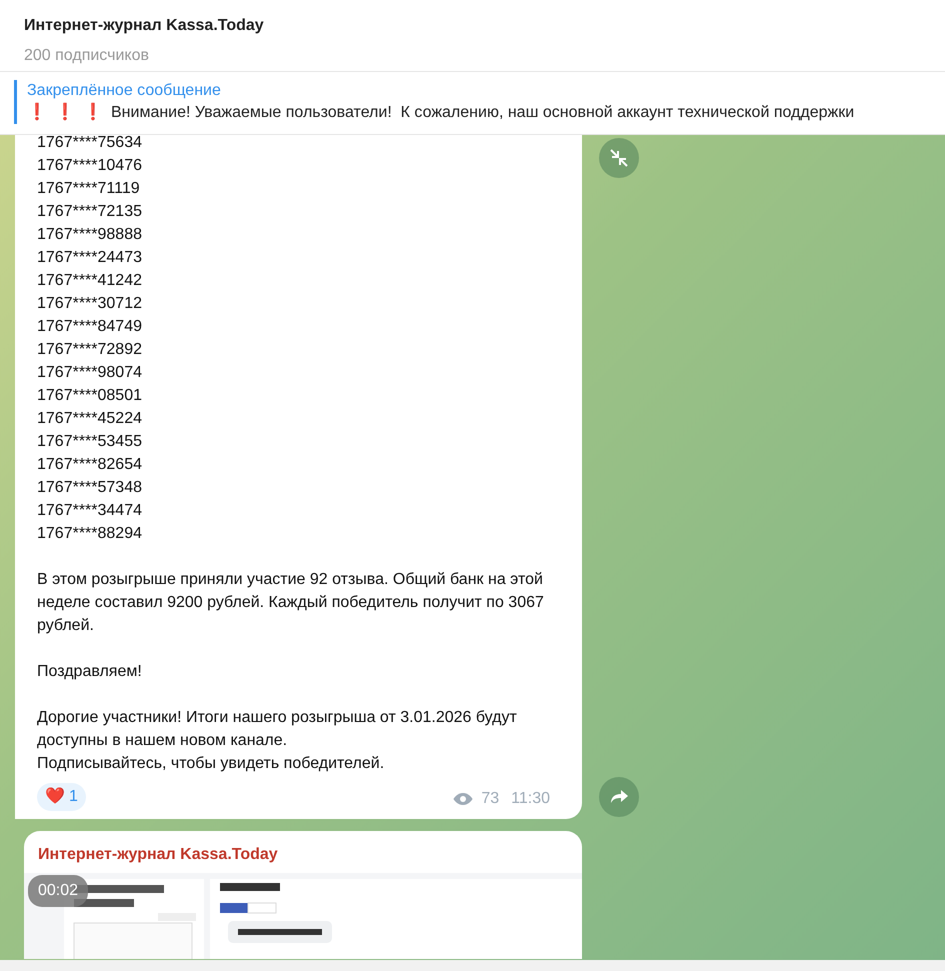 Image resolution: width=945 pixels, height=971 pixels. I want to click on message-line: 1767****98074, so click(90, 373).